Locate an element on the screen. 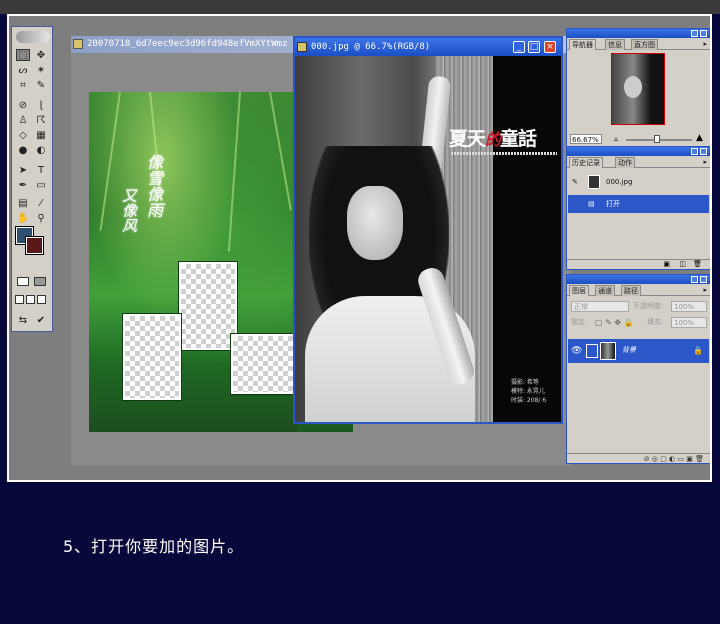  navigator-thumbnail is located at coordinates (638, 89).